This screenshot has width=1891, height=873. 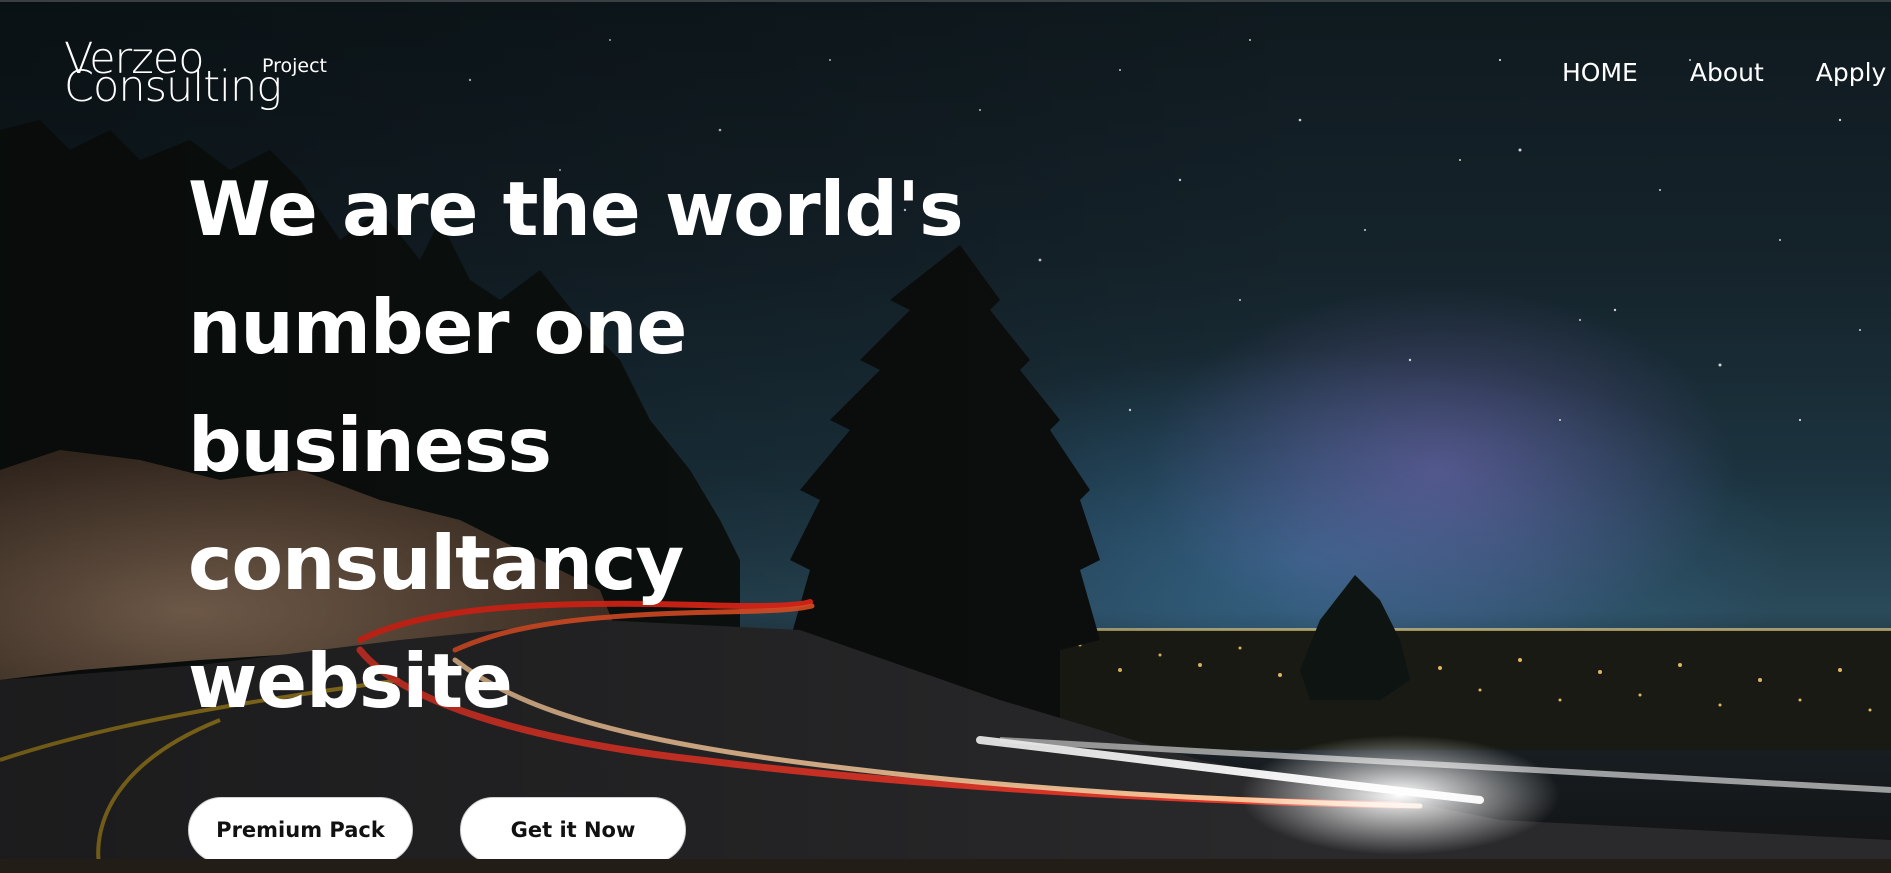 What do you see at coordinates (1600, 72) in the screenshot?
I see `nav-home: HOME` at bounding box center [1600, 72].